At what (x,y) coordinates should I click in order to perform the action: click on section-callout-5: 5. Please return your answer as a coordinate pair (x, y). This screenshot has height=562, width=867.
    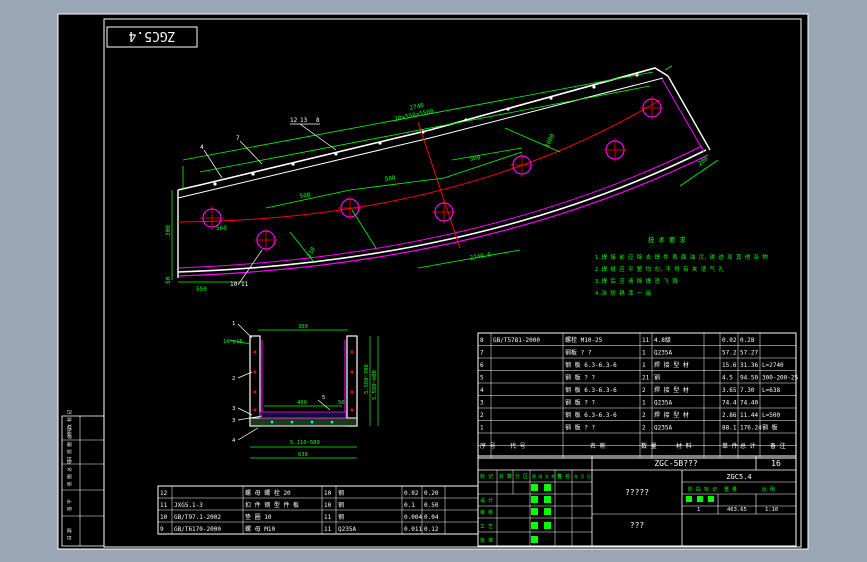
    Looking at the image, I should click on (323, 398).